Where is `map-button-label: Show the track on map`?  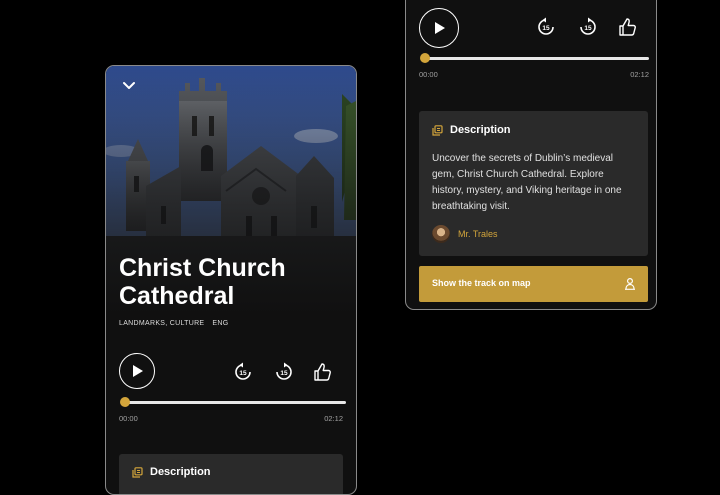
map-button-label: Show the track on map is located at coordinates (481, 283).